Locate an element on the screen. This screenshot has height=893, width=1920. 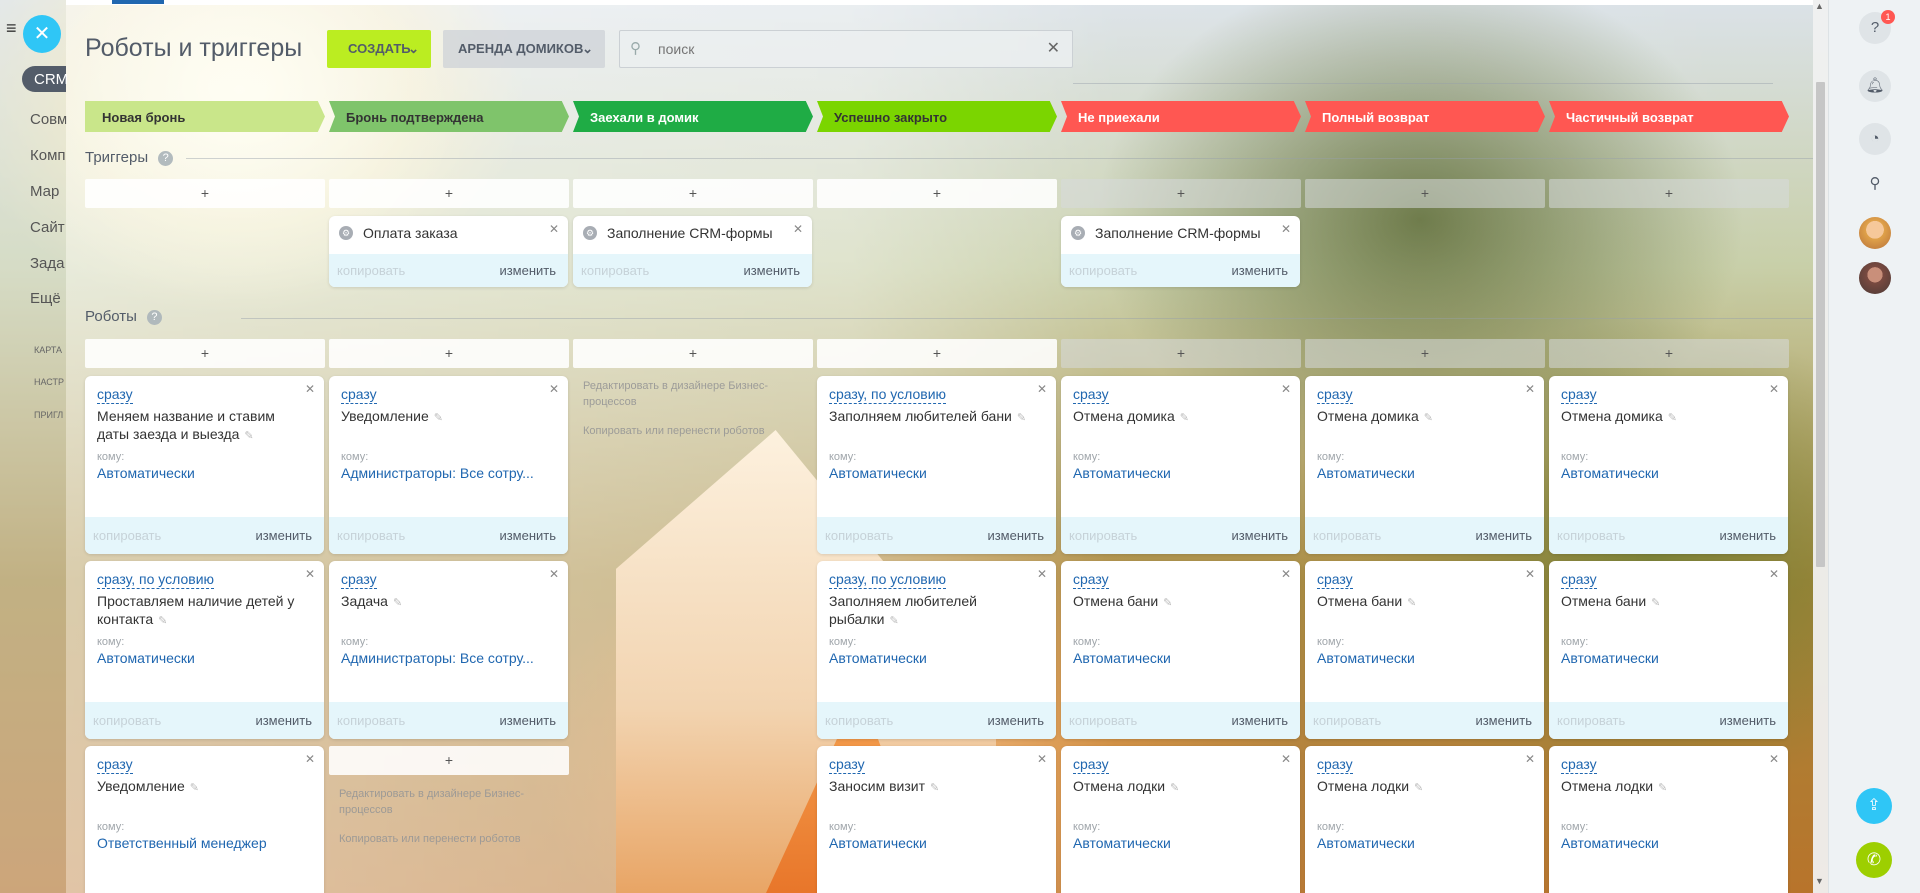
chat-icon: ◔ is located at coordinates (1875, 139).